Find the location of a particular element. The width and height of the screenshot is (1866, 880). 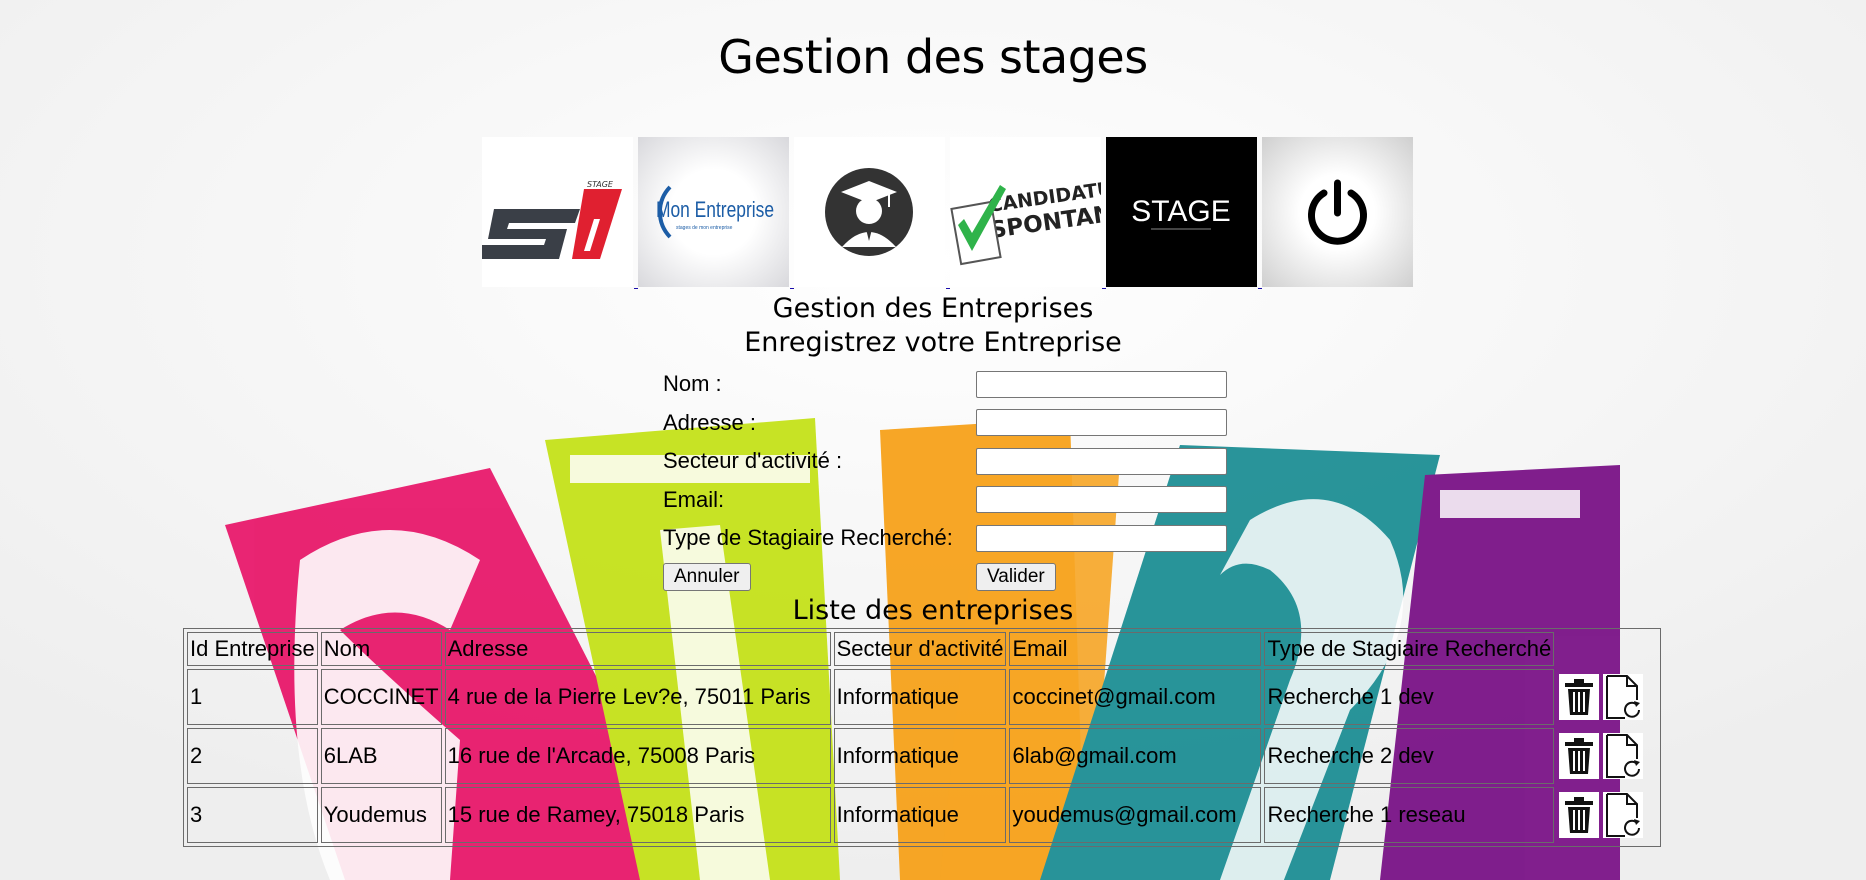

cell-nom: COCCINET is located at coordinates (381, 697).